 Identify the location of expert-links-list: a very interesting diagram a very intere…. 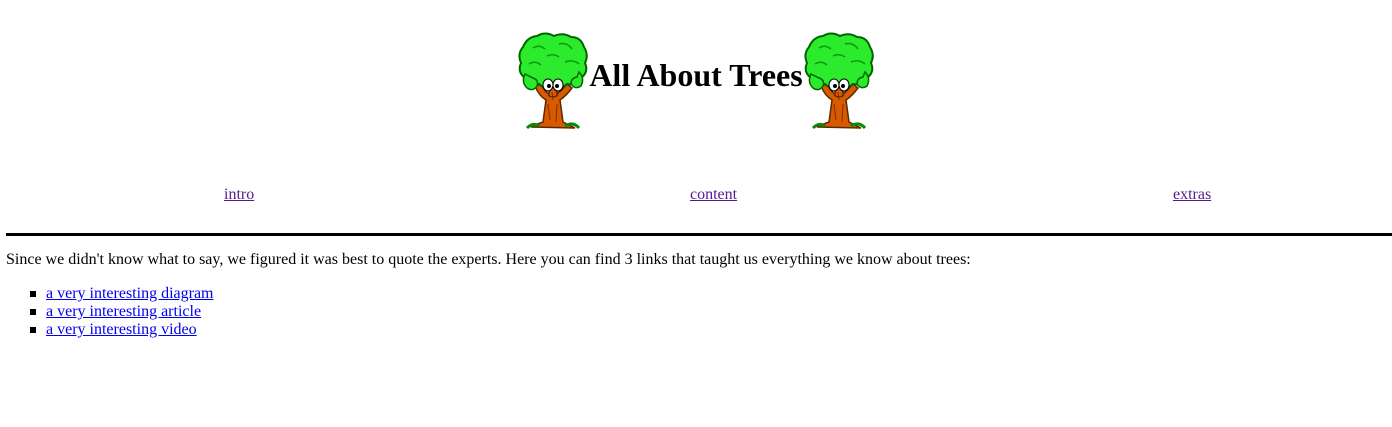
(110, 312).